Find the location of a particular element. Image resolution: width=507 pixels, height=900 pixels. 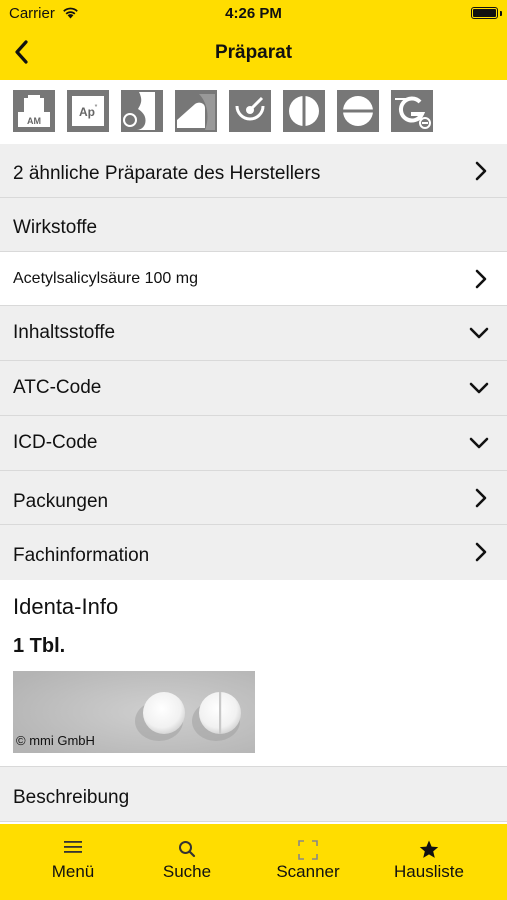

clock: 4:26 PM is located at coordinates (253, 13).